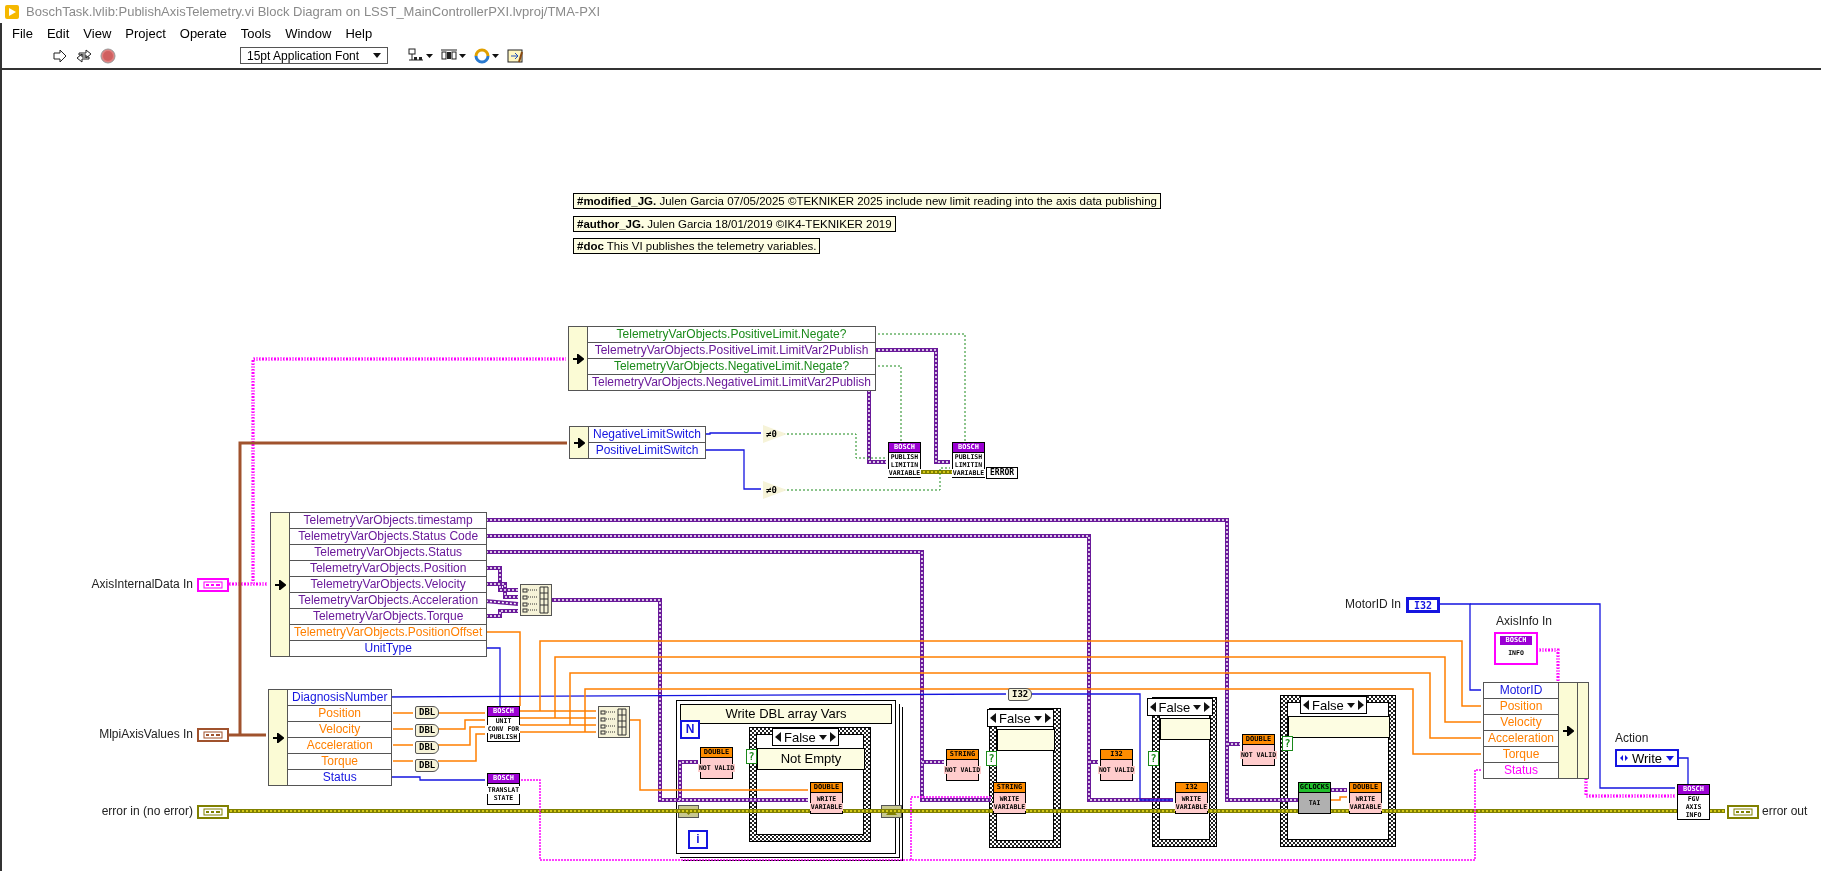  Describe the element at coordinates (731, 335) in the screenshot. I see `cluster-element: TelemetryVarObjects.PositiveLimit.Negate?` at that location.